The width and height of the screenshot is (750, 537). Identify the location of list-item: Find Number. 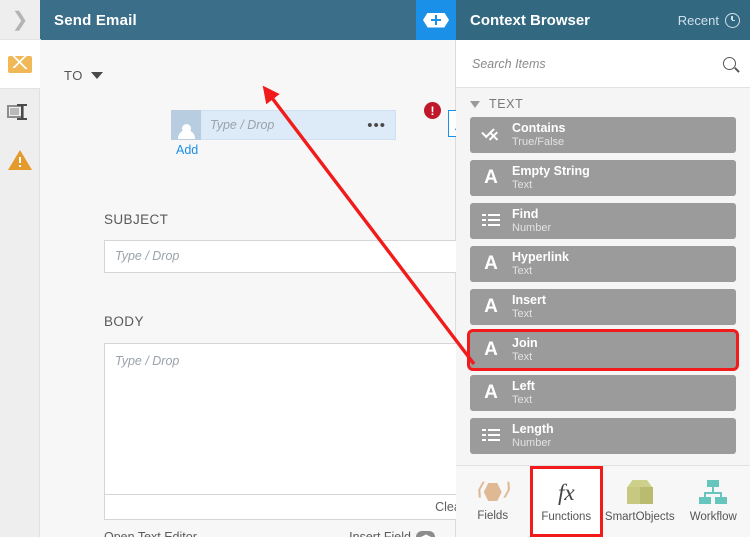
(603, 221).